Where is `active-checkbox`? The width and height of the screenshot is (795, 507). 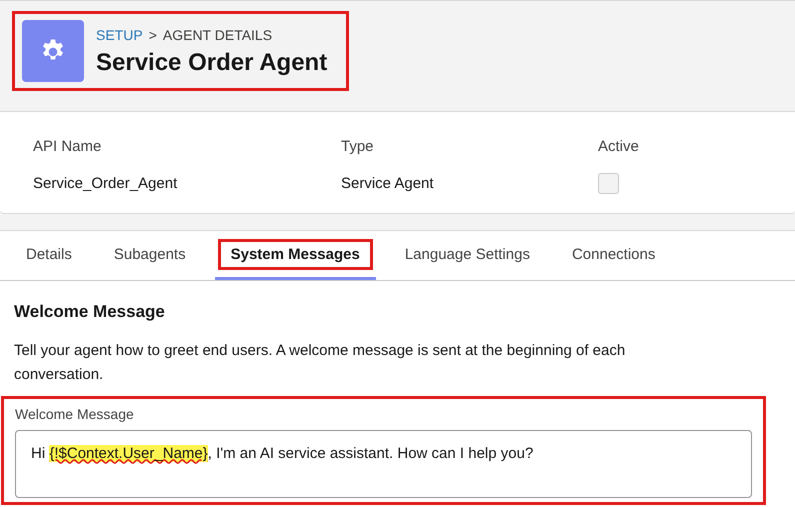
active-checkbox is located at coordinates (608, 183).